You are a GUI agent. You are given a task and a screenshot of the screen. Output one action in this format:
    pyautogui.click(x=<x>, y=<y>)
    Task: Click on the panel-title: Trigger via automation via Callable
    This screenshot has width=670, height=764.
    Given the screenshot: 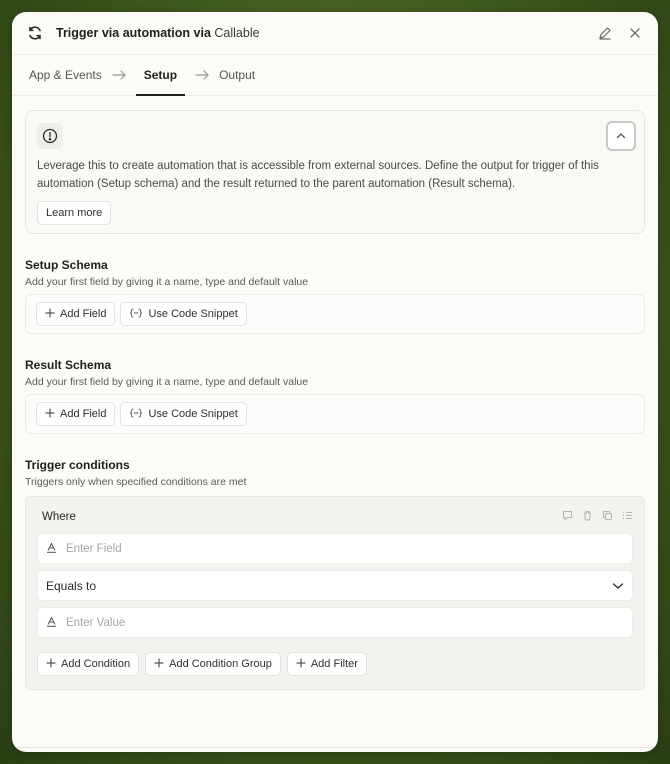 What is the action you would take?
    pyautogui.click(x=158, y=33)
    